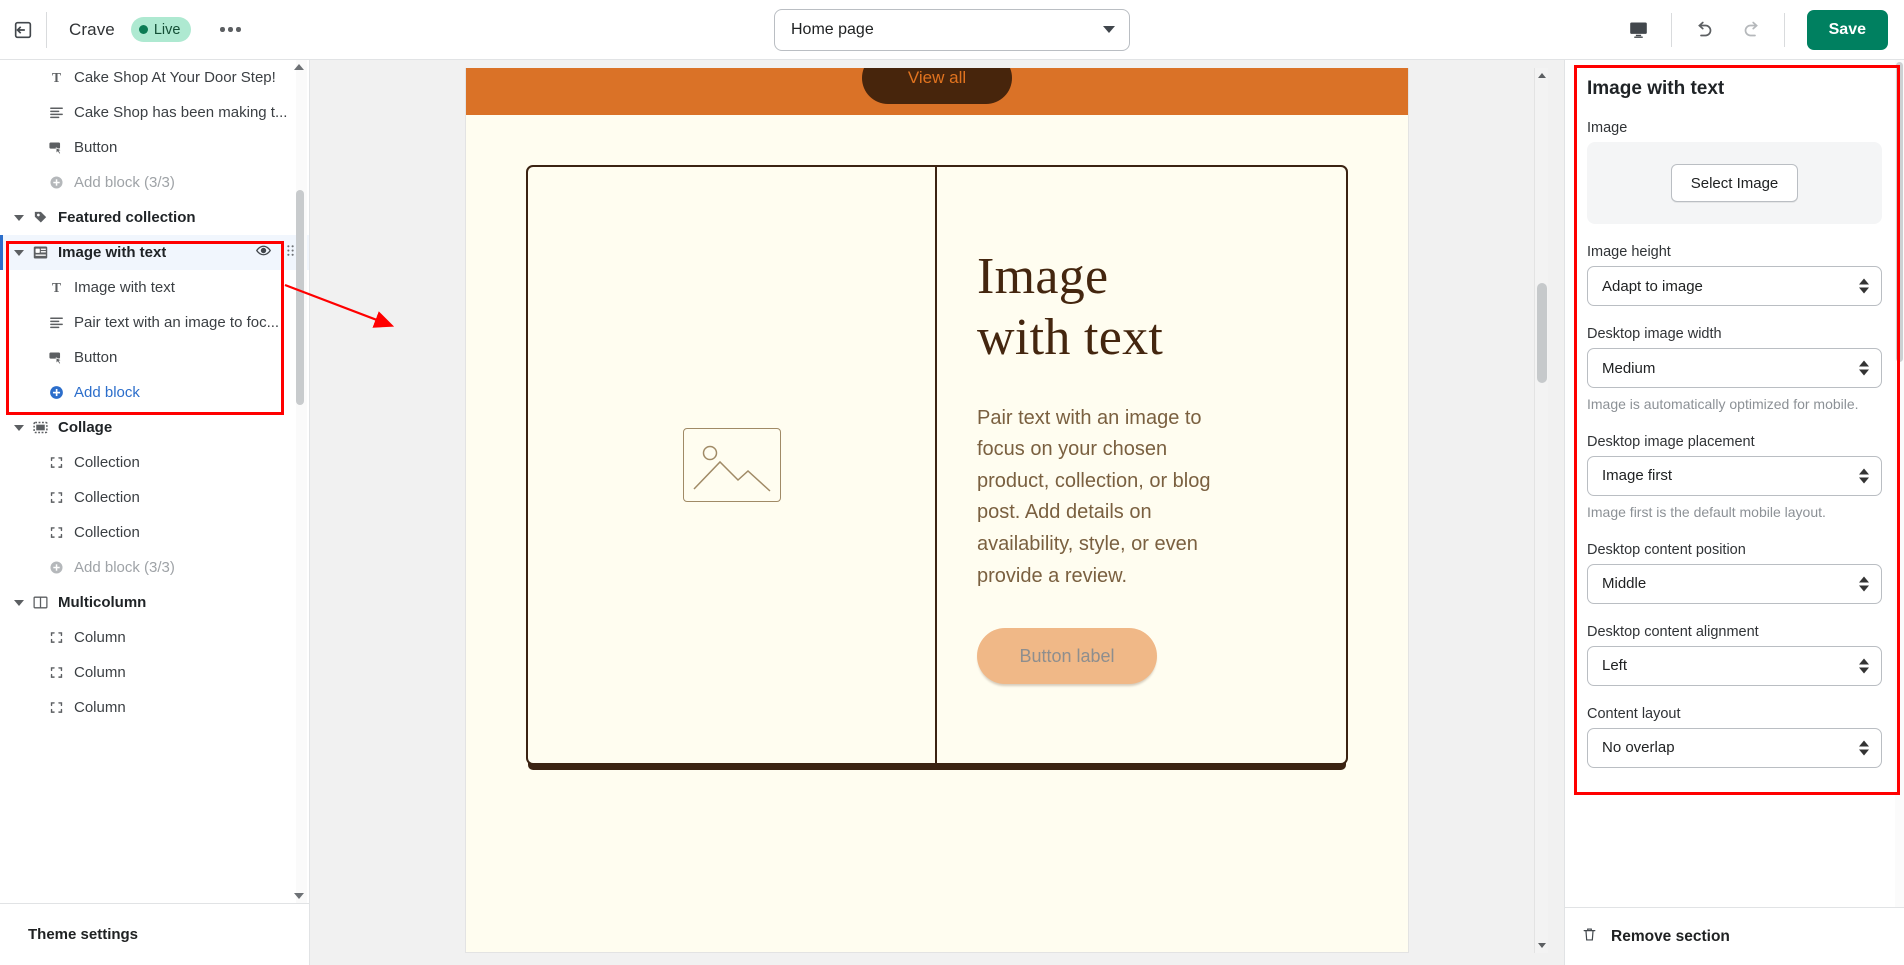 The image size is (1904, 965). I want to click on sidebar-section-row: Multicolumn, so click(154, 602).